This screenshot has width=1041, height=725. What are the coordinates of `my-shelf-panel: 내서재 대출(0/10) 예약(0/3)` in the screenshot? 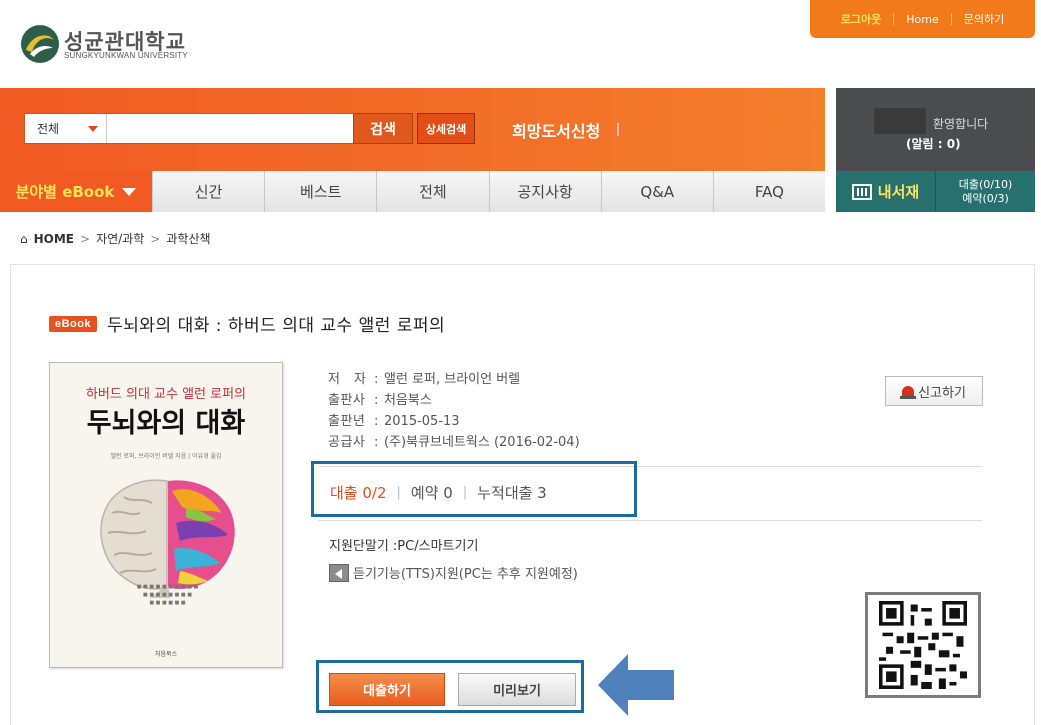 It's located at (935, 191).